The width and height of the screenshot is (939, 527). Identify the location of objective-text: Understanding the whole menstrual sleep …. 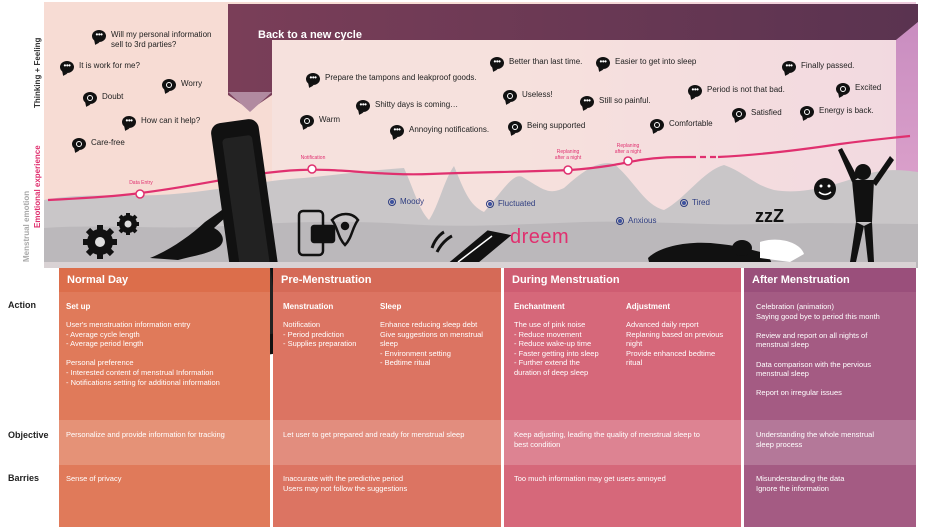
(815, 439).